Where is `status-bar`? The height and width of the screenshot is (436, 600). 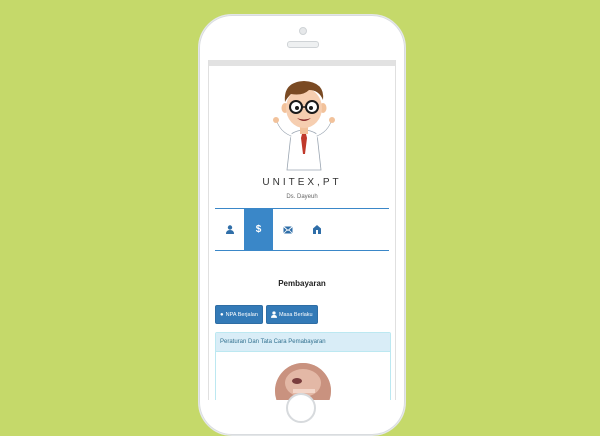 status-bar is located at coordinates (302, 63).